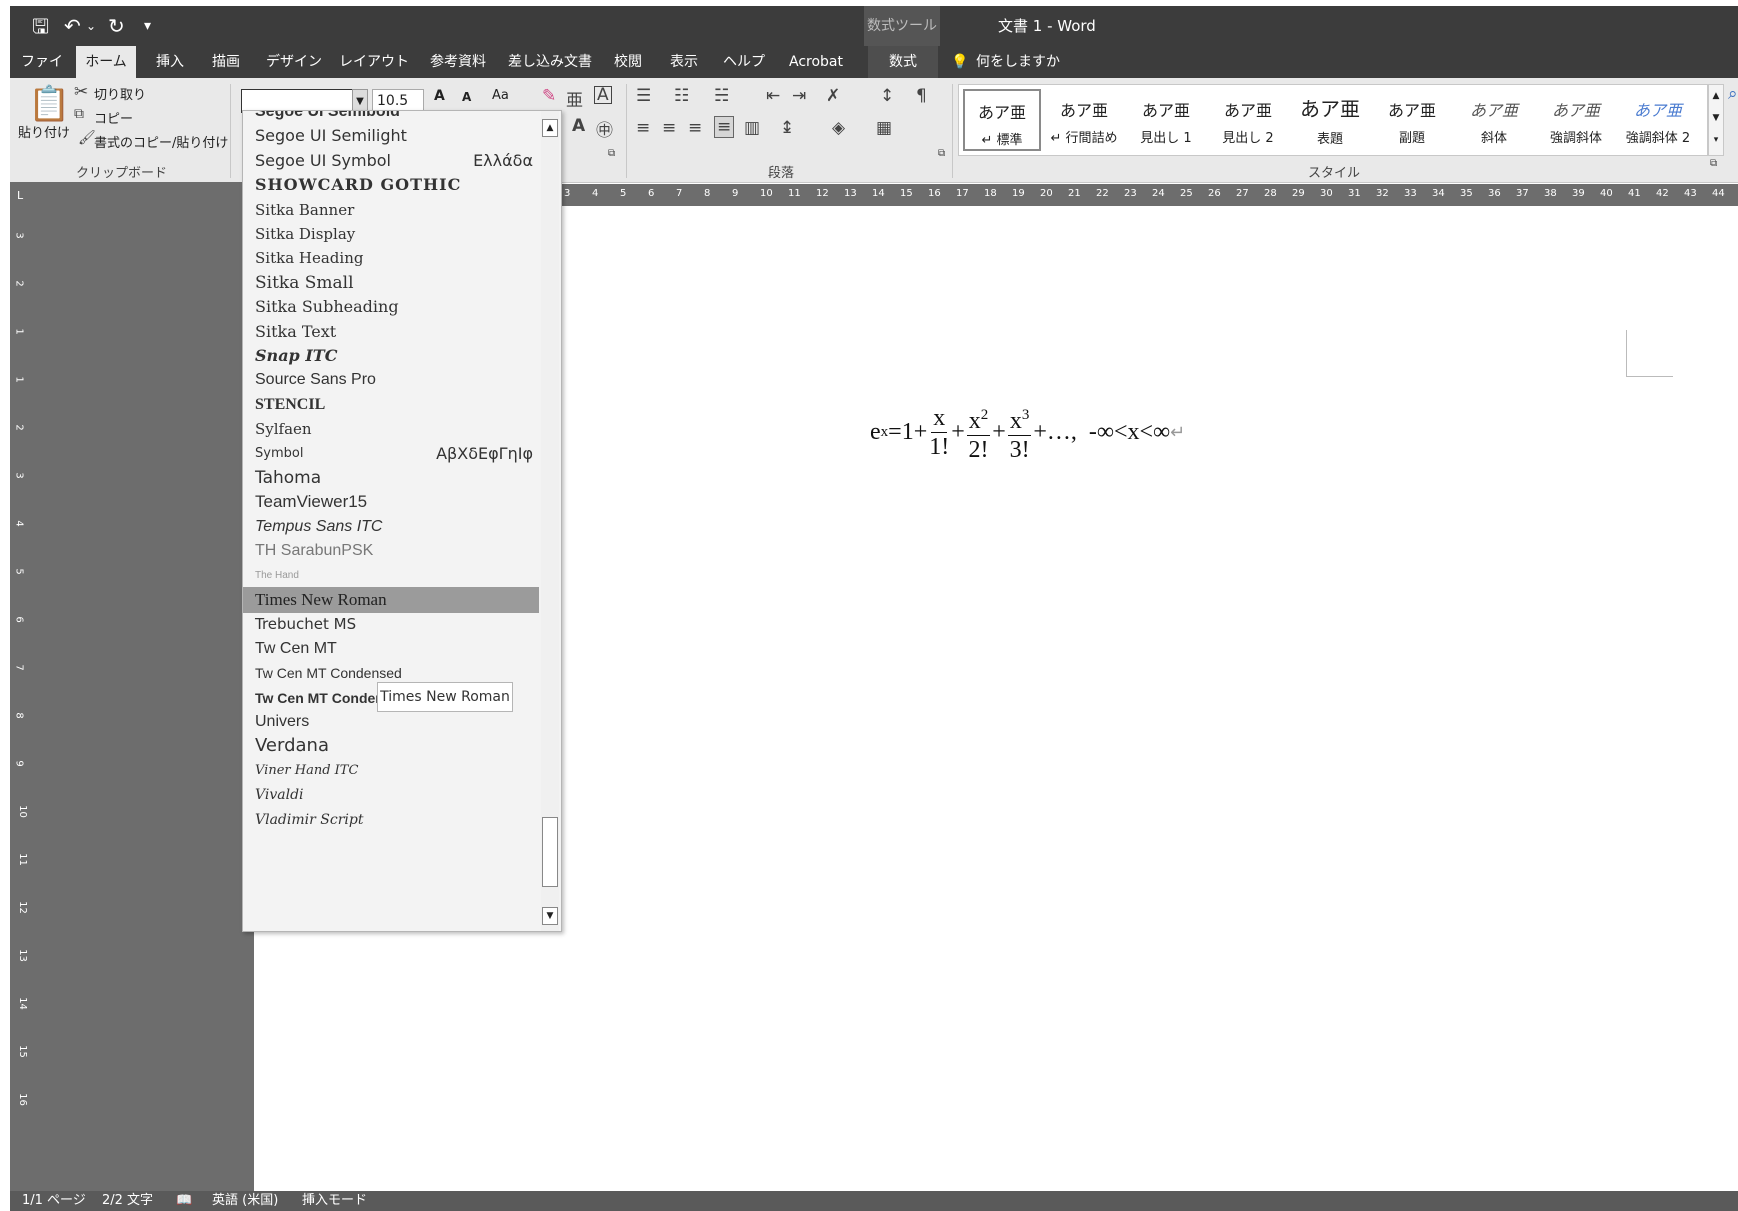 The height and width of the screenshot is (1211, 1738). I want to click on show-marks-icon: ¶, so click(921, 96).